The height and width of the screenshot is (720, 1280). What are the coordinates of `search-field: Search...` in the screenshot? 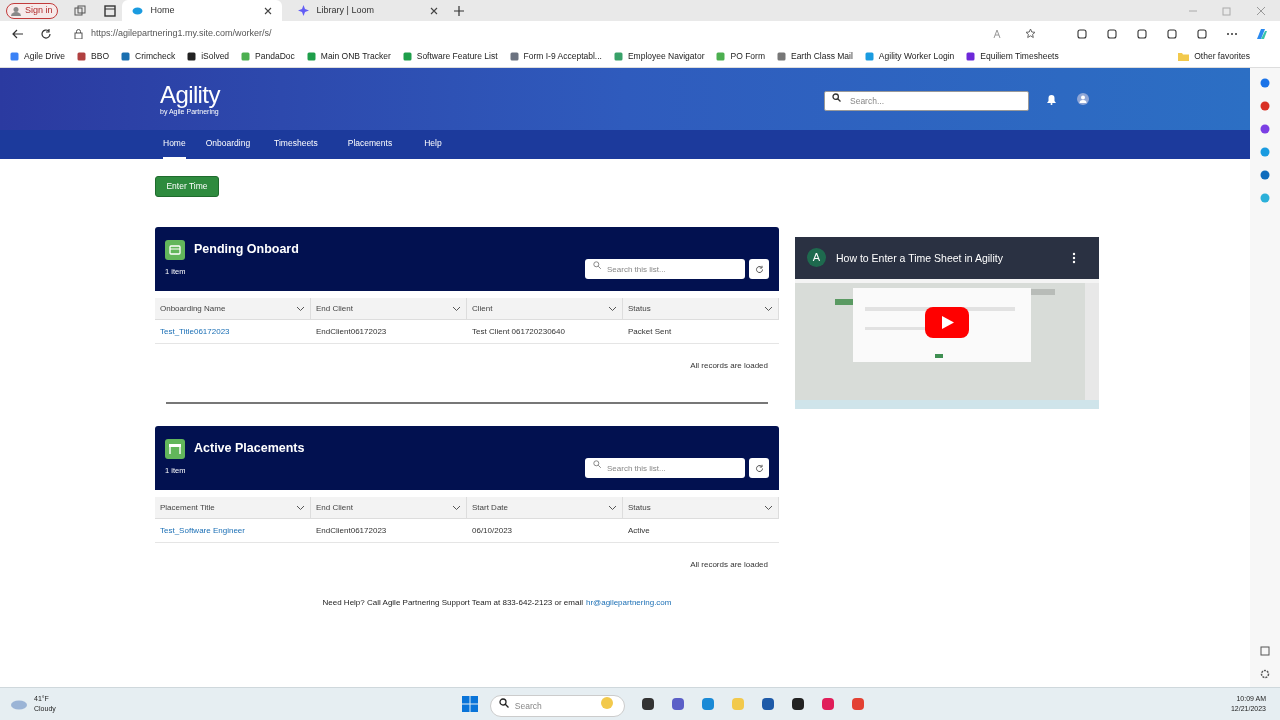 It's located at (926, 101).